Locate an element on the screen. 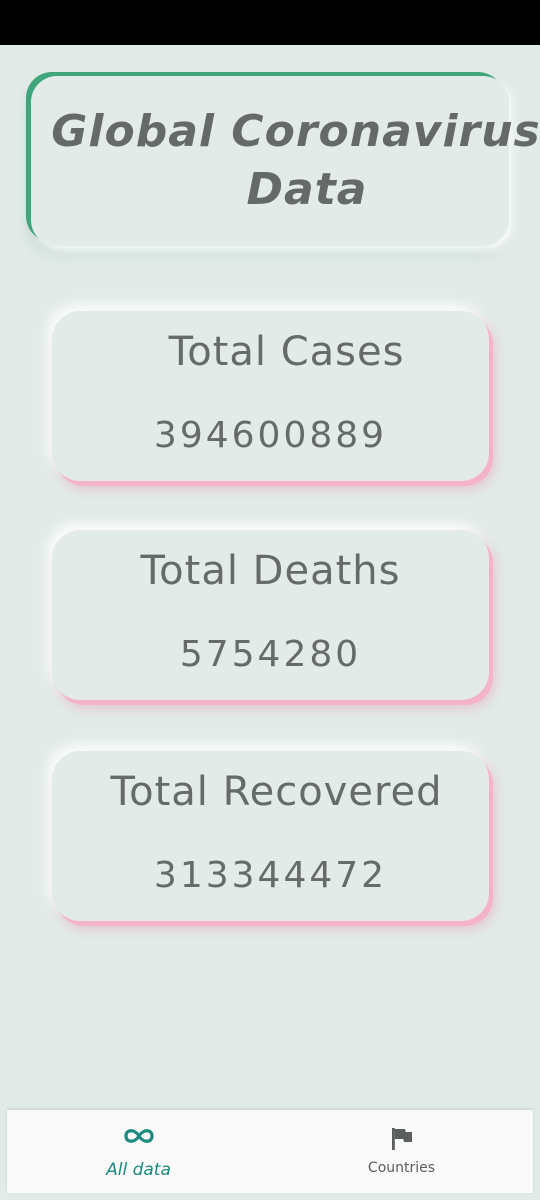 The width and height of the screenshot is (540, 1200). status-bar is located at coordinates (270, 22).